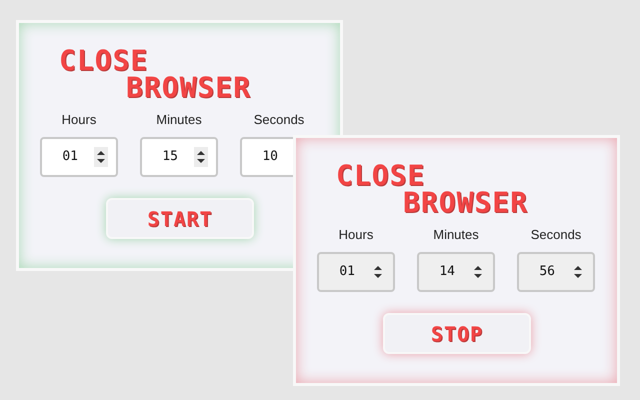 This screenshot has height=400, width=640. What do you see at coordinates (179, 157) in the screenshot?
I see `number-field: 15` at bounding box center [179, 157].